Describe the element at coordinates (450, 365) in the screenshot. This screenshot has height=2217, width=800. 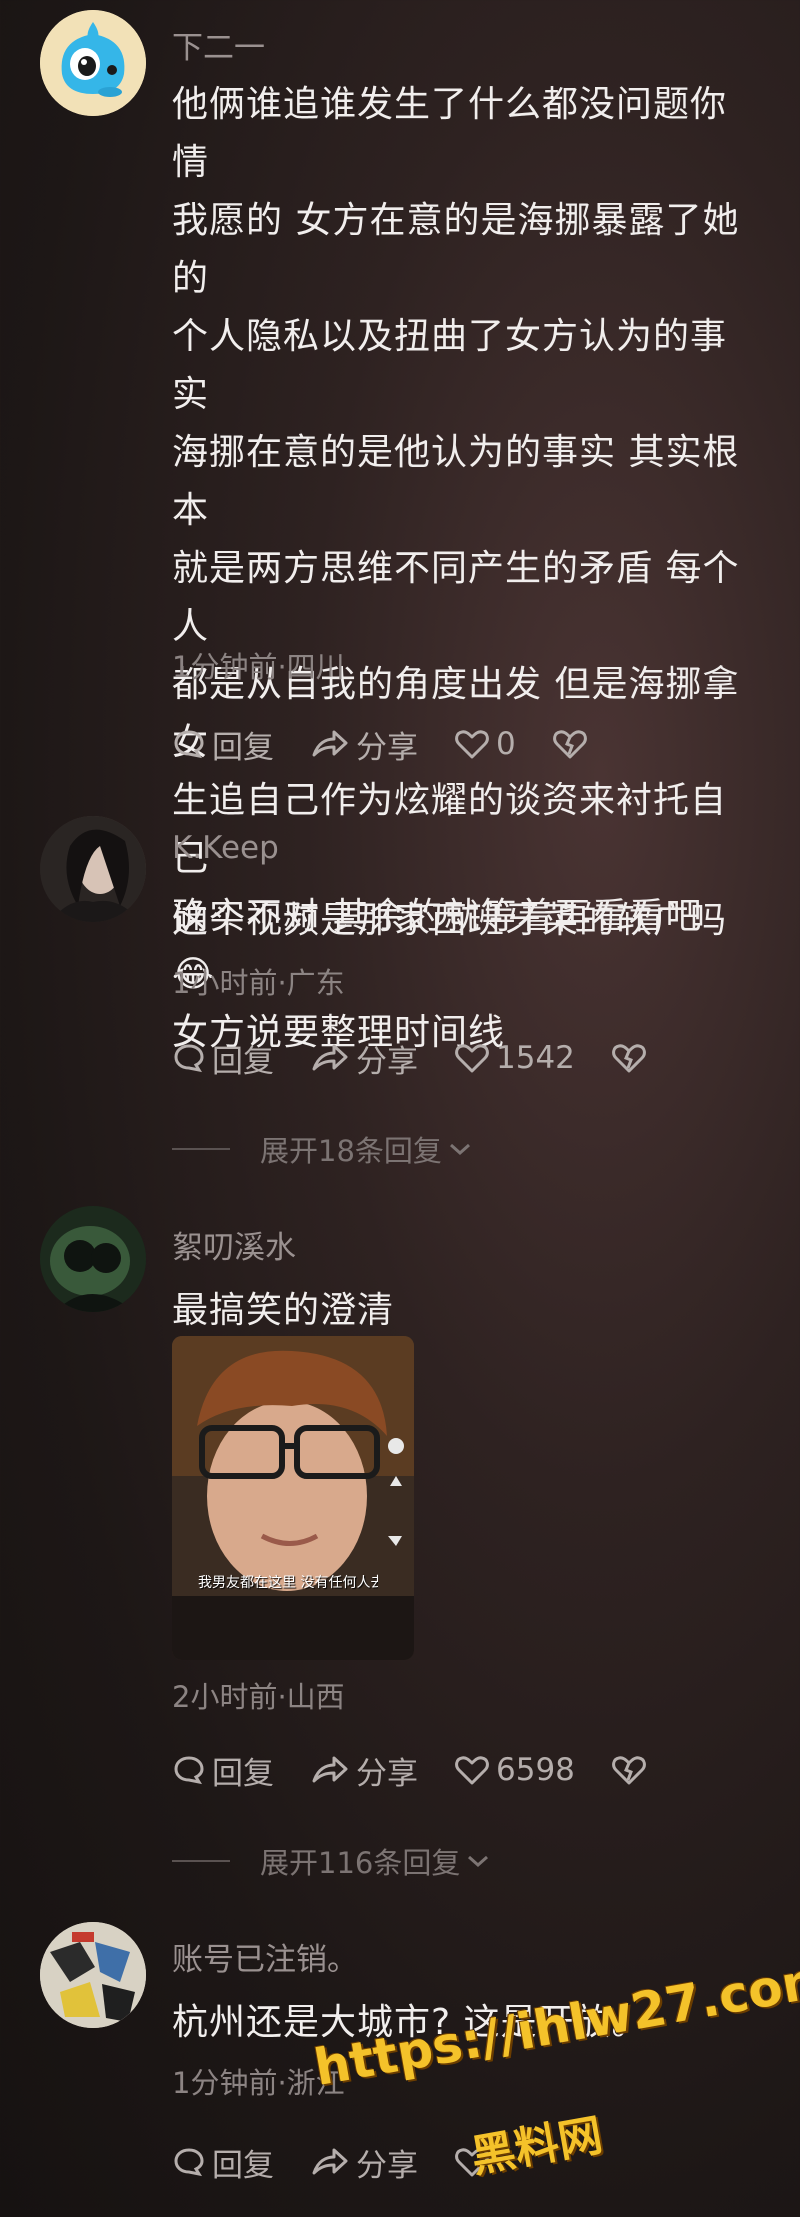
I see `comment-line: 个人隐私以及扭曲了女方认为的事实` at that location.